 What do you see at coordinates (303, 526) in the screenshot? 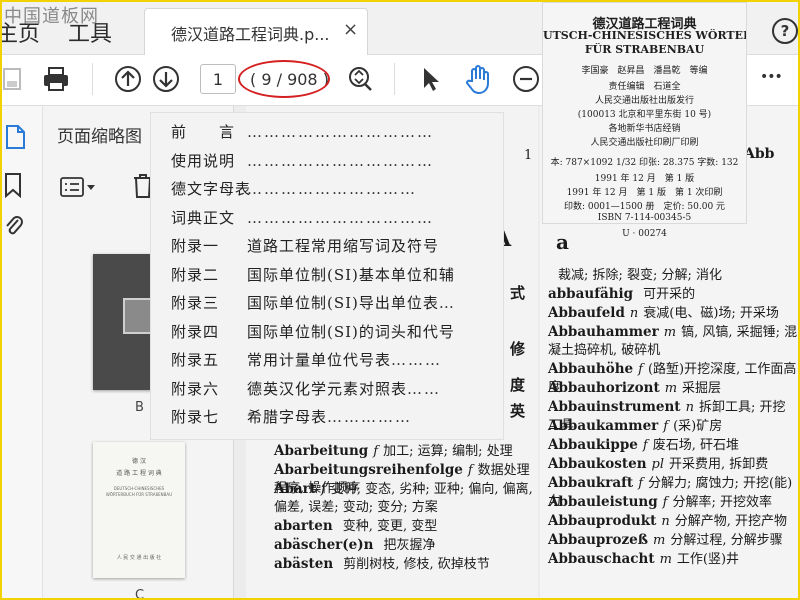
I see `entry-headword: abarten` at bounding box center [303, 526].